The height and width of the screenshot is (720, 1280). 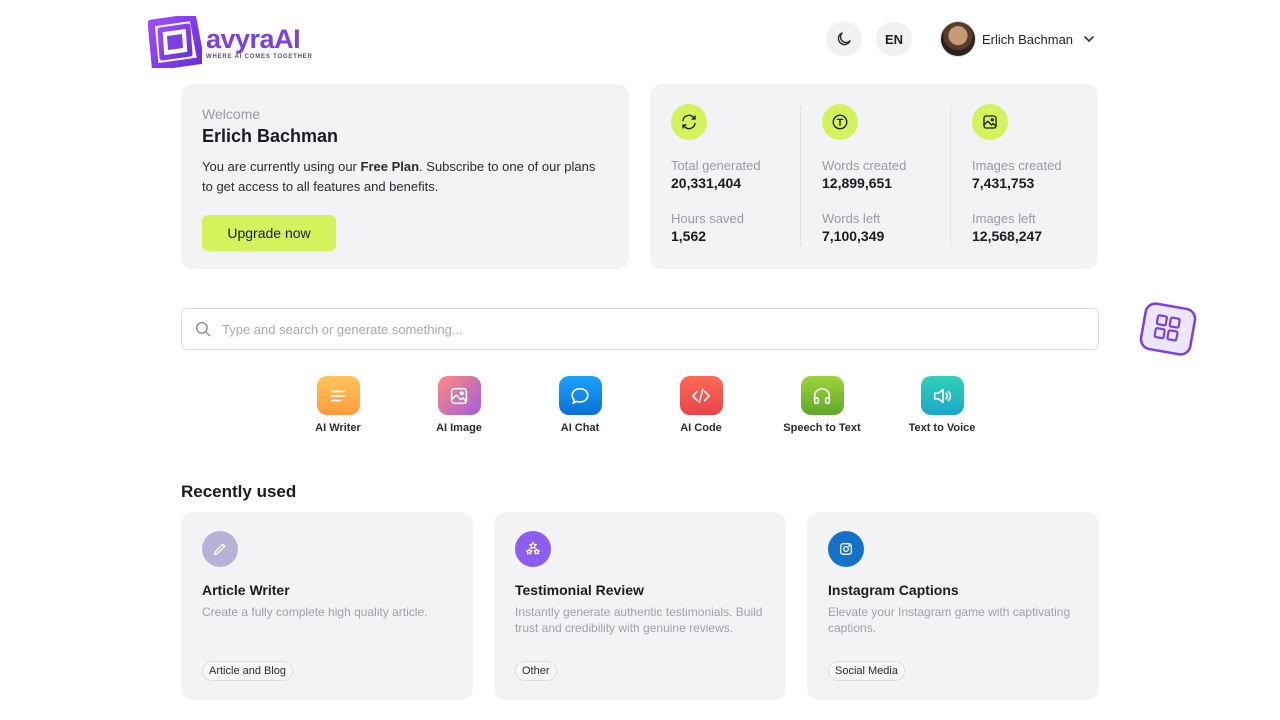 I want to click on tool-ai-code: AI Code, so click(x=701, y=405).